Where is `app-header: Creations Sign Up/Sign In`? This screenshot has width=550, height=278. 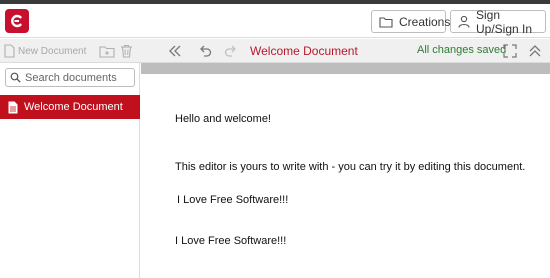 app-header: Creations Sign Up/Sign In is located at coordinates (275, 21).